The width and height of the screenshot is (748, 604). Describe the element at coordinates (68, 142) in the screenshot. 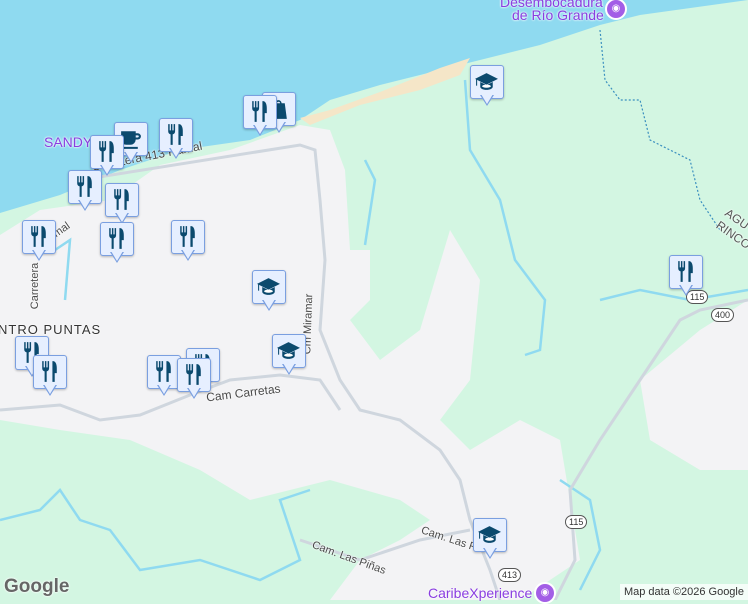

I see `poi-label-sandy: SANDY` at that location.